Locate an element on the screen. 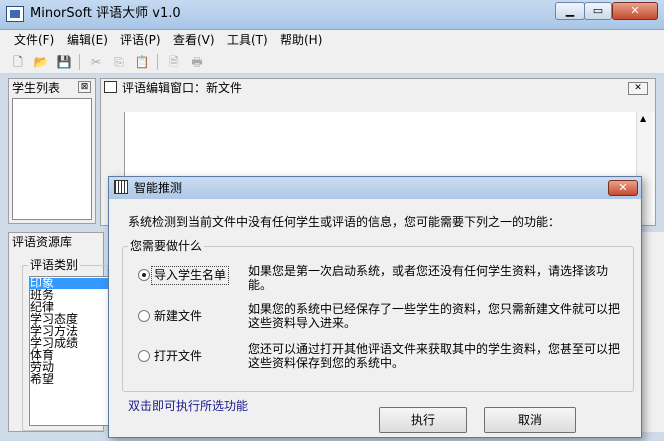  editor-close-icon: ✕ is located at coordinates (638, 88).